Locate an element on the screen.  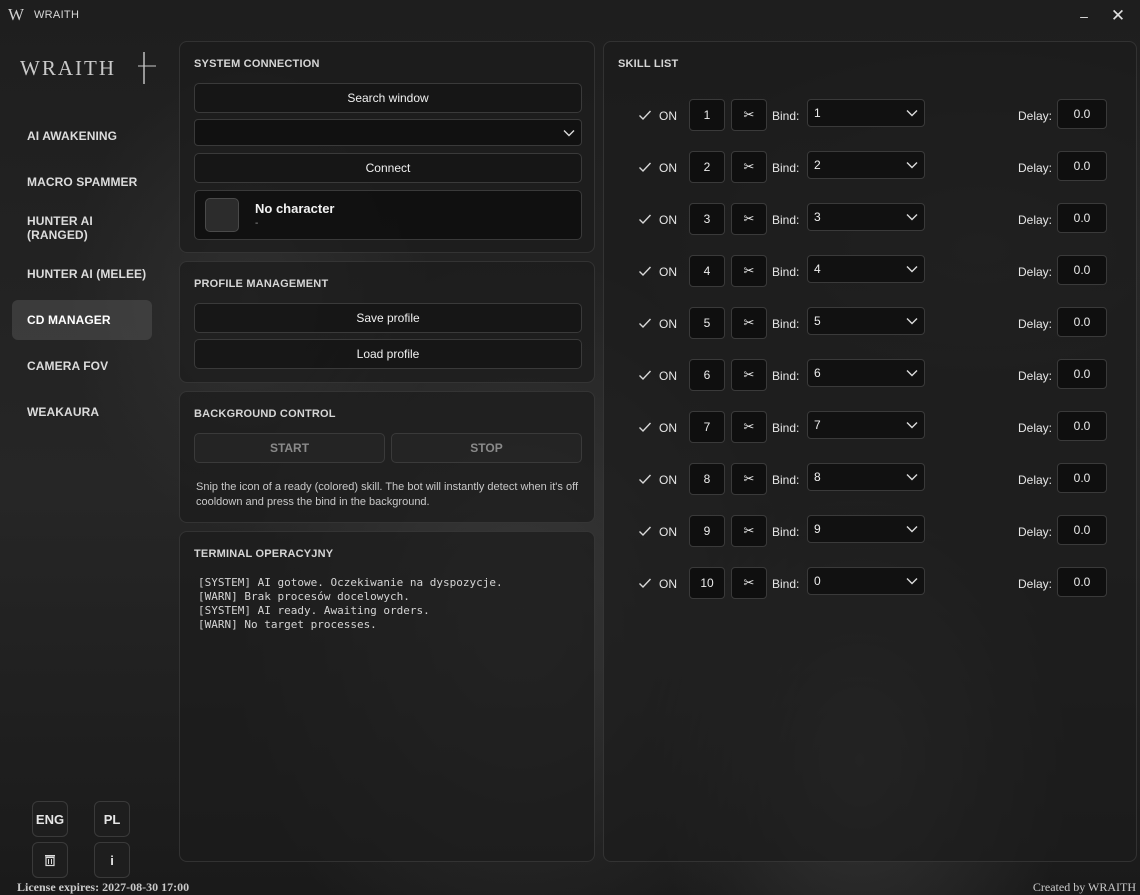
sidebar-item-camera-fov: CAMERA FOV is located at coordinates (82, 366).